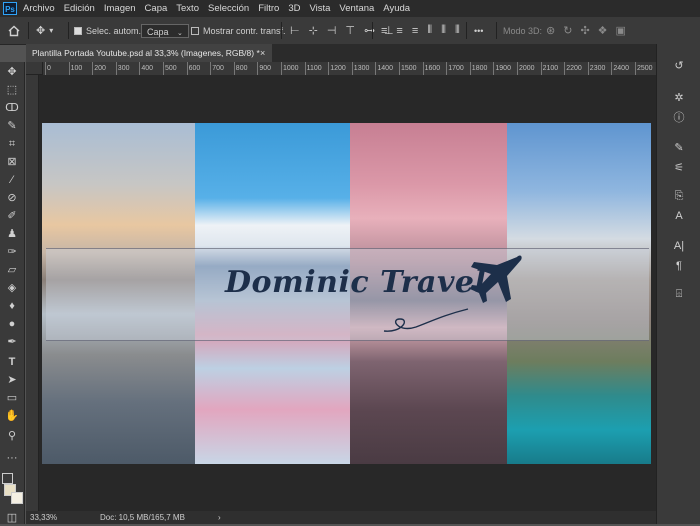 The image size is (700, 526). I want to click on distribute-left-icon: ⦀, so click(429, 30).